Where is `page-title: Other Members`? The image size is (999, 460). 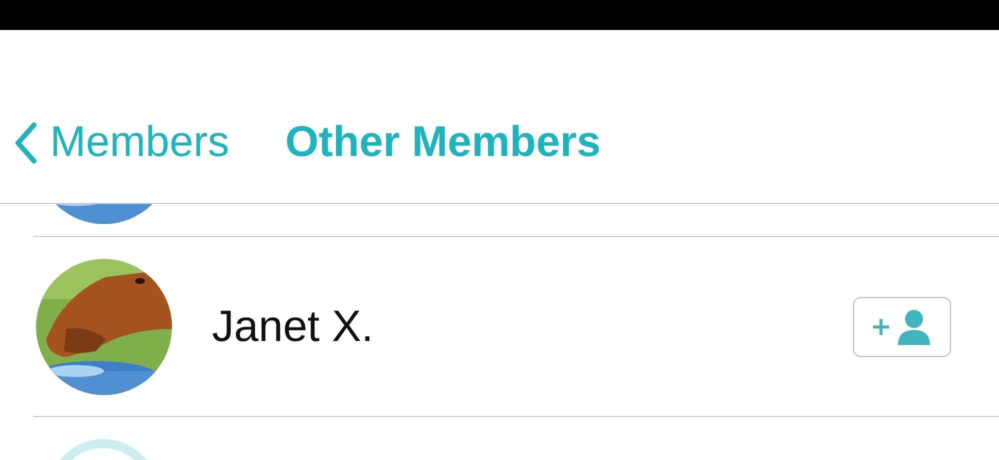 page-title: Other Members is located at coordinates (443, 142).